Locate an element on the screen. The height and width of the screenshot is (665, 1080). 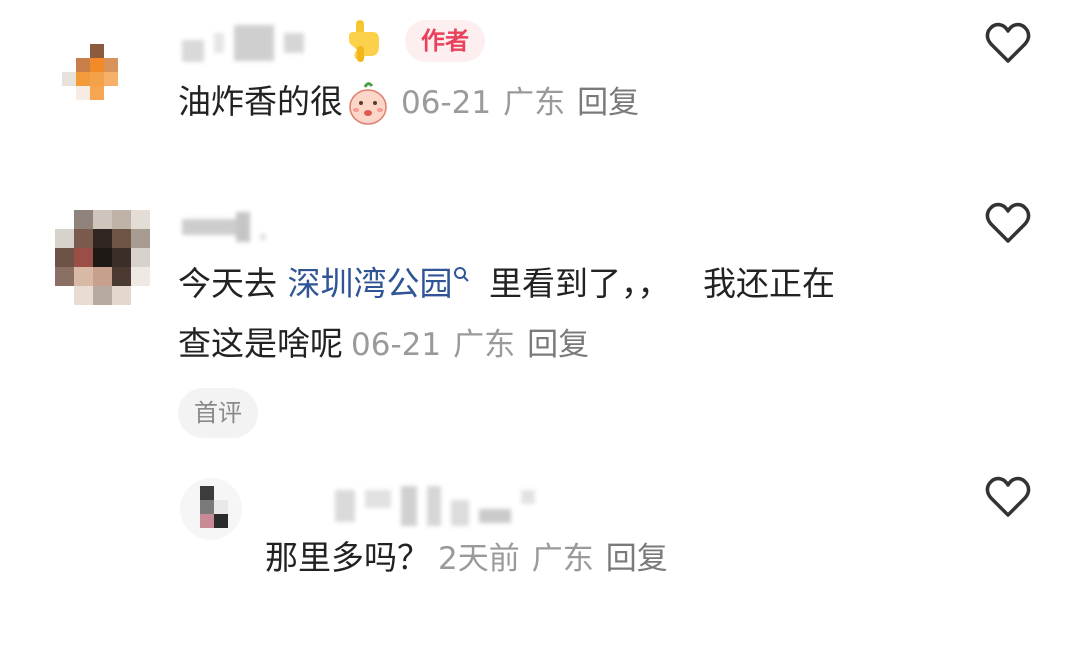
search-icon is located at coordinates (461, 274).